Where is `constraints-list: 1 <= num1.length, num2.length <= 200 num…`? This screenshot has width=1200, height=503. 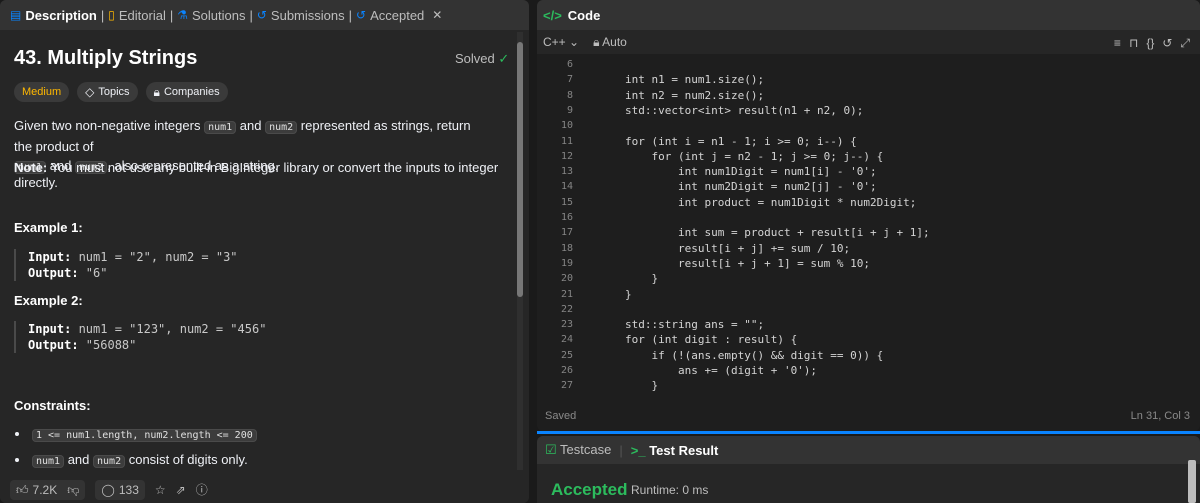 constraints-list: 1 <= num1.length, num2.length <= 200 num… is located at coordinates (135, 448).